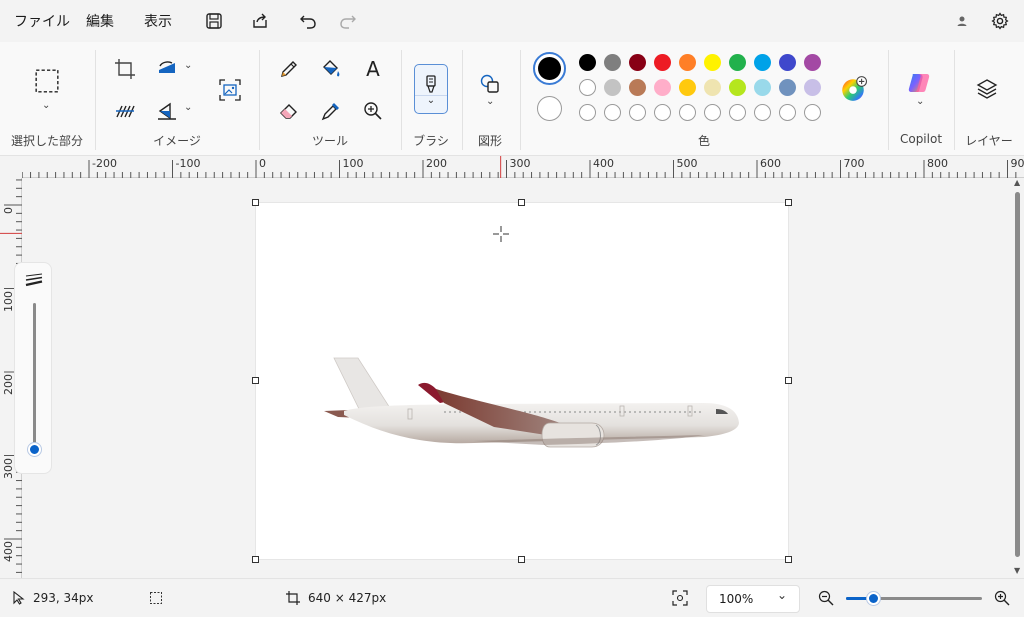 This screenshot has width=1024, height=617. What do you see at coordinates (490, 84) in the screenshot?
I see `shapes-button` at bounding box center [490, 84].